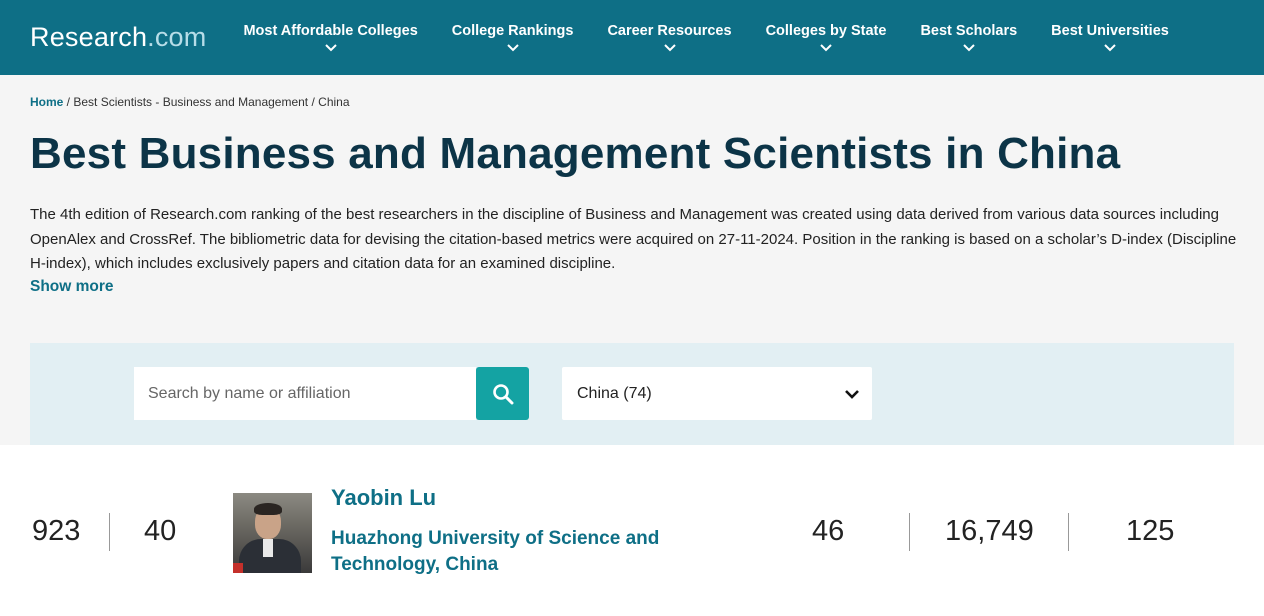 This screenshot has height=616, width=1264. I want to click on nav-college-rankings: College Rankings, so click(513, 37).